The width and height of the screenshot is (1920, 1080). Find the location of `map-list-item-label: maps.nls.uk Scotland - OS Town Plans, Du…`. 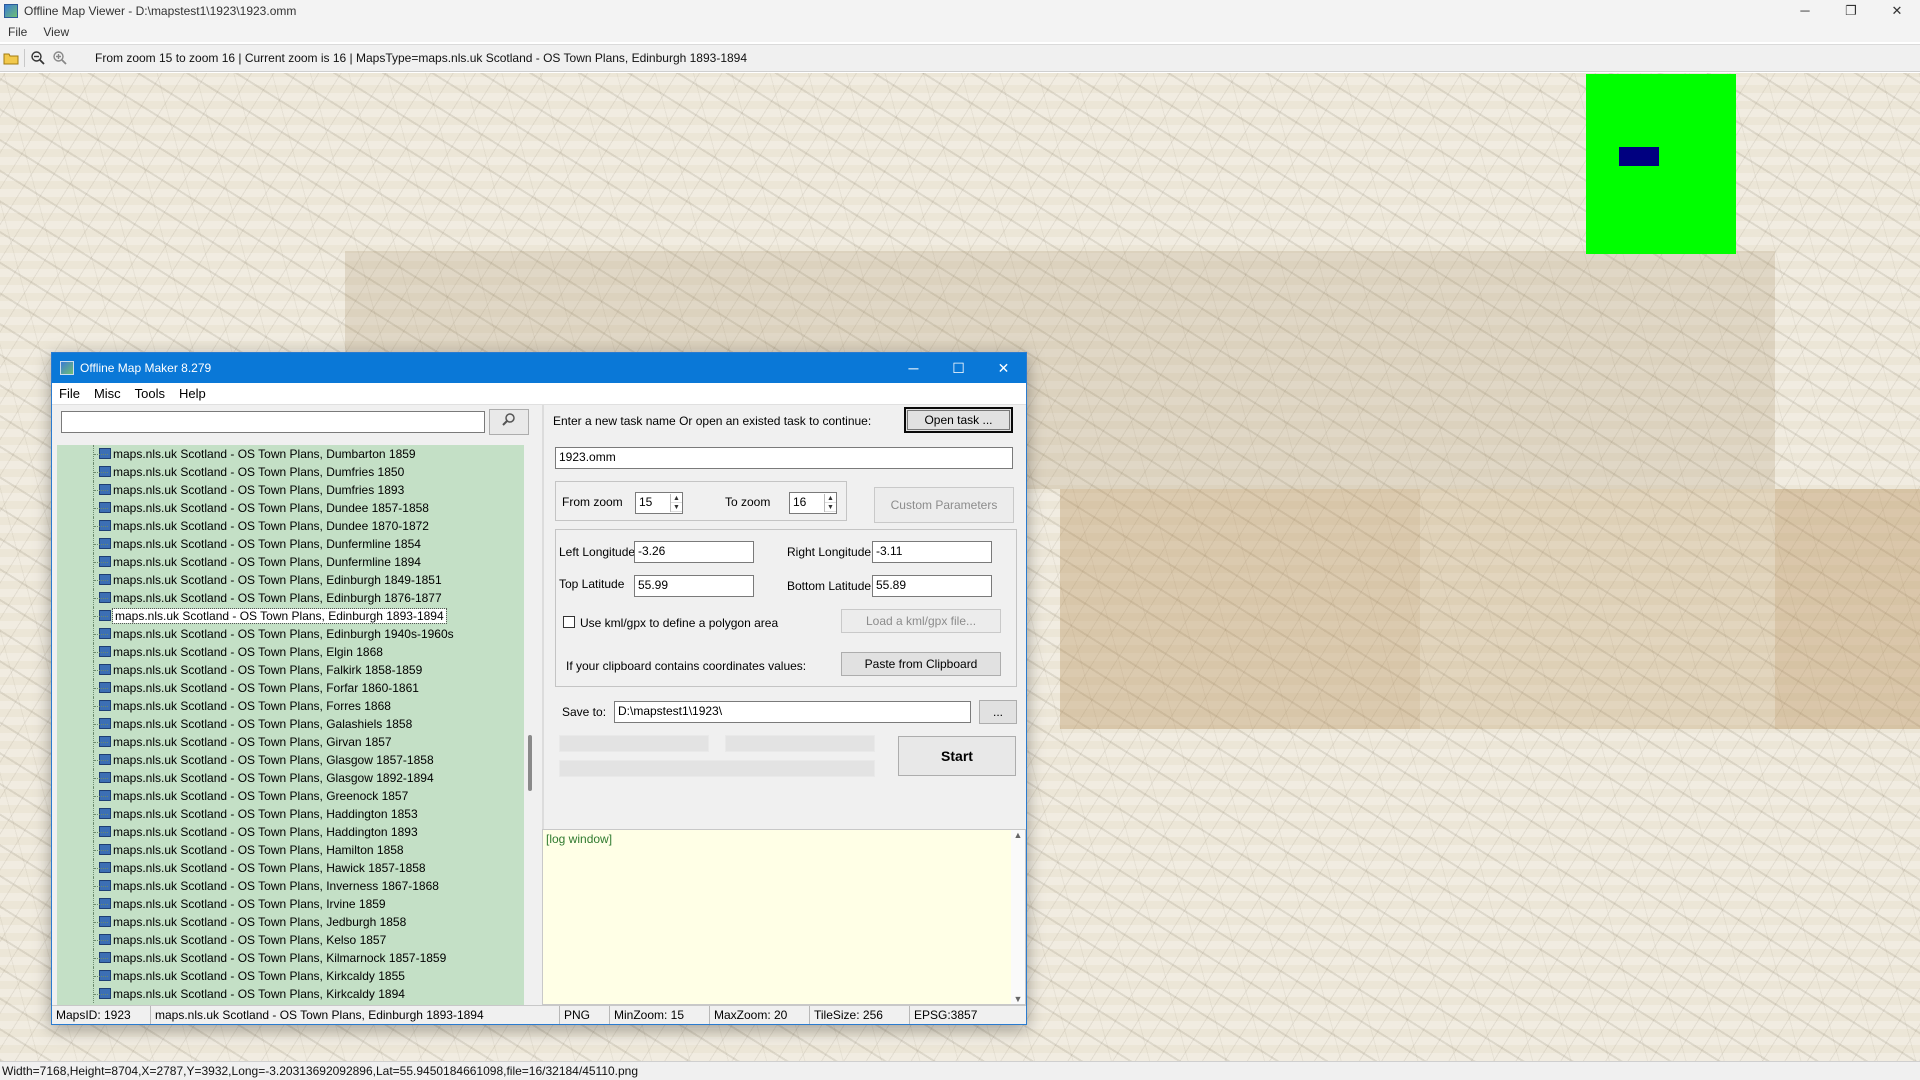

map-list-item-label: maps.nls.uk Scotland - OS Town Plans, Du… is located at coordinates (264, 454).